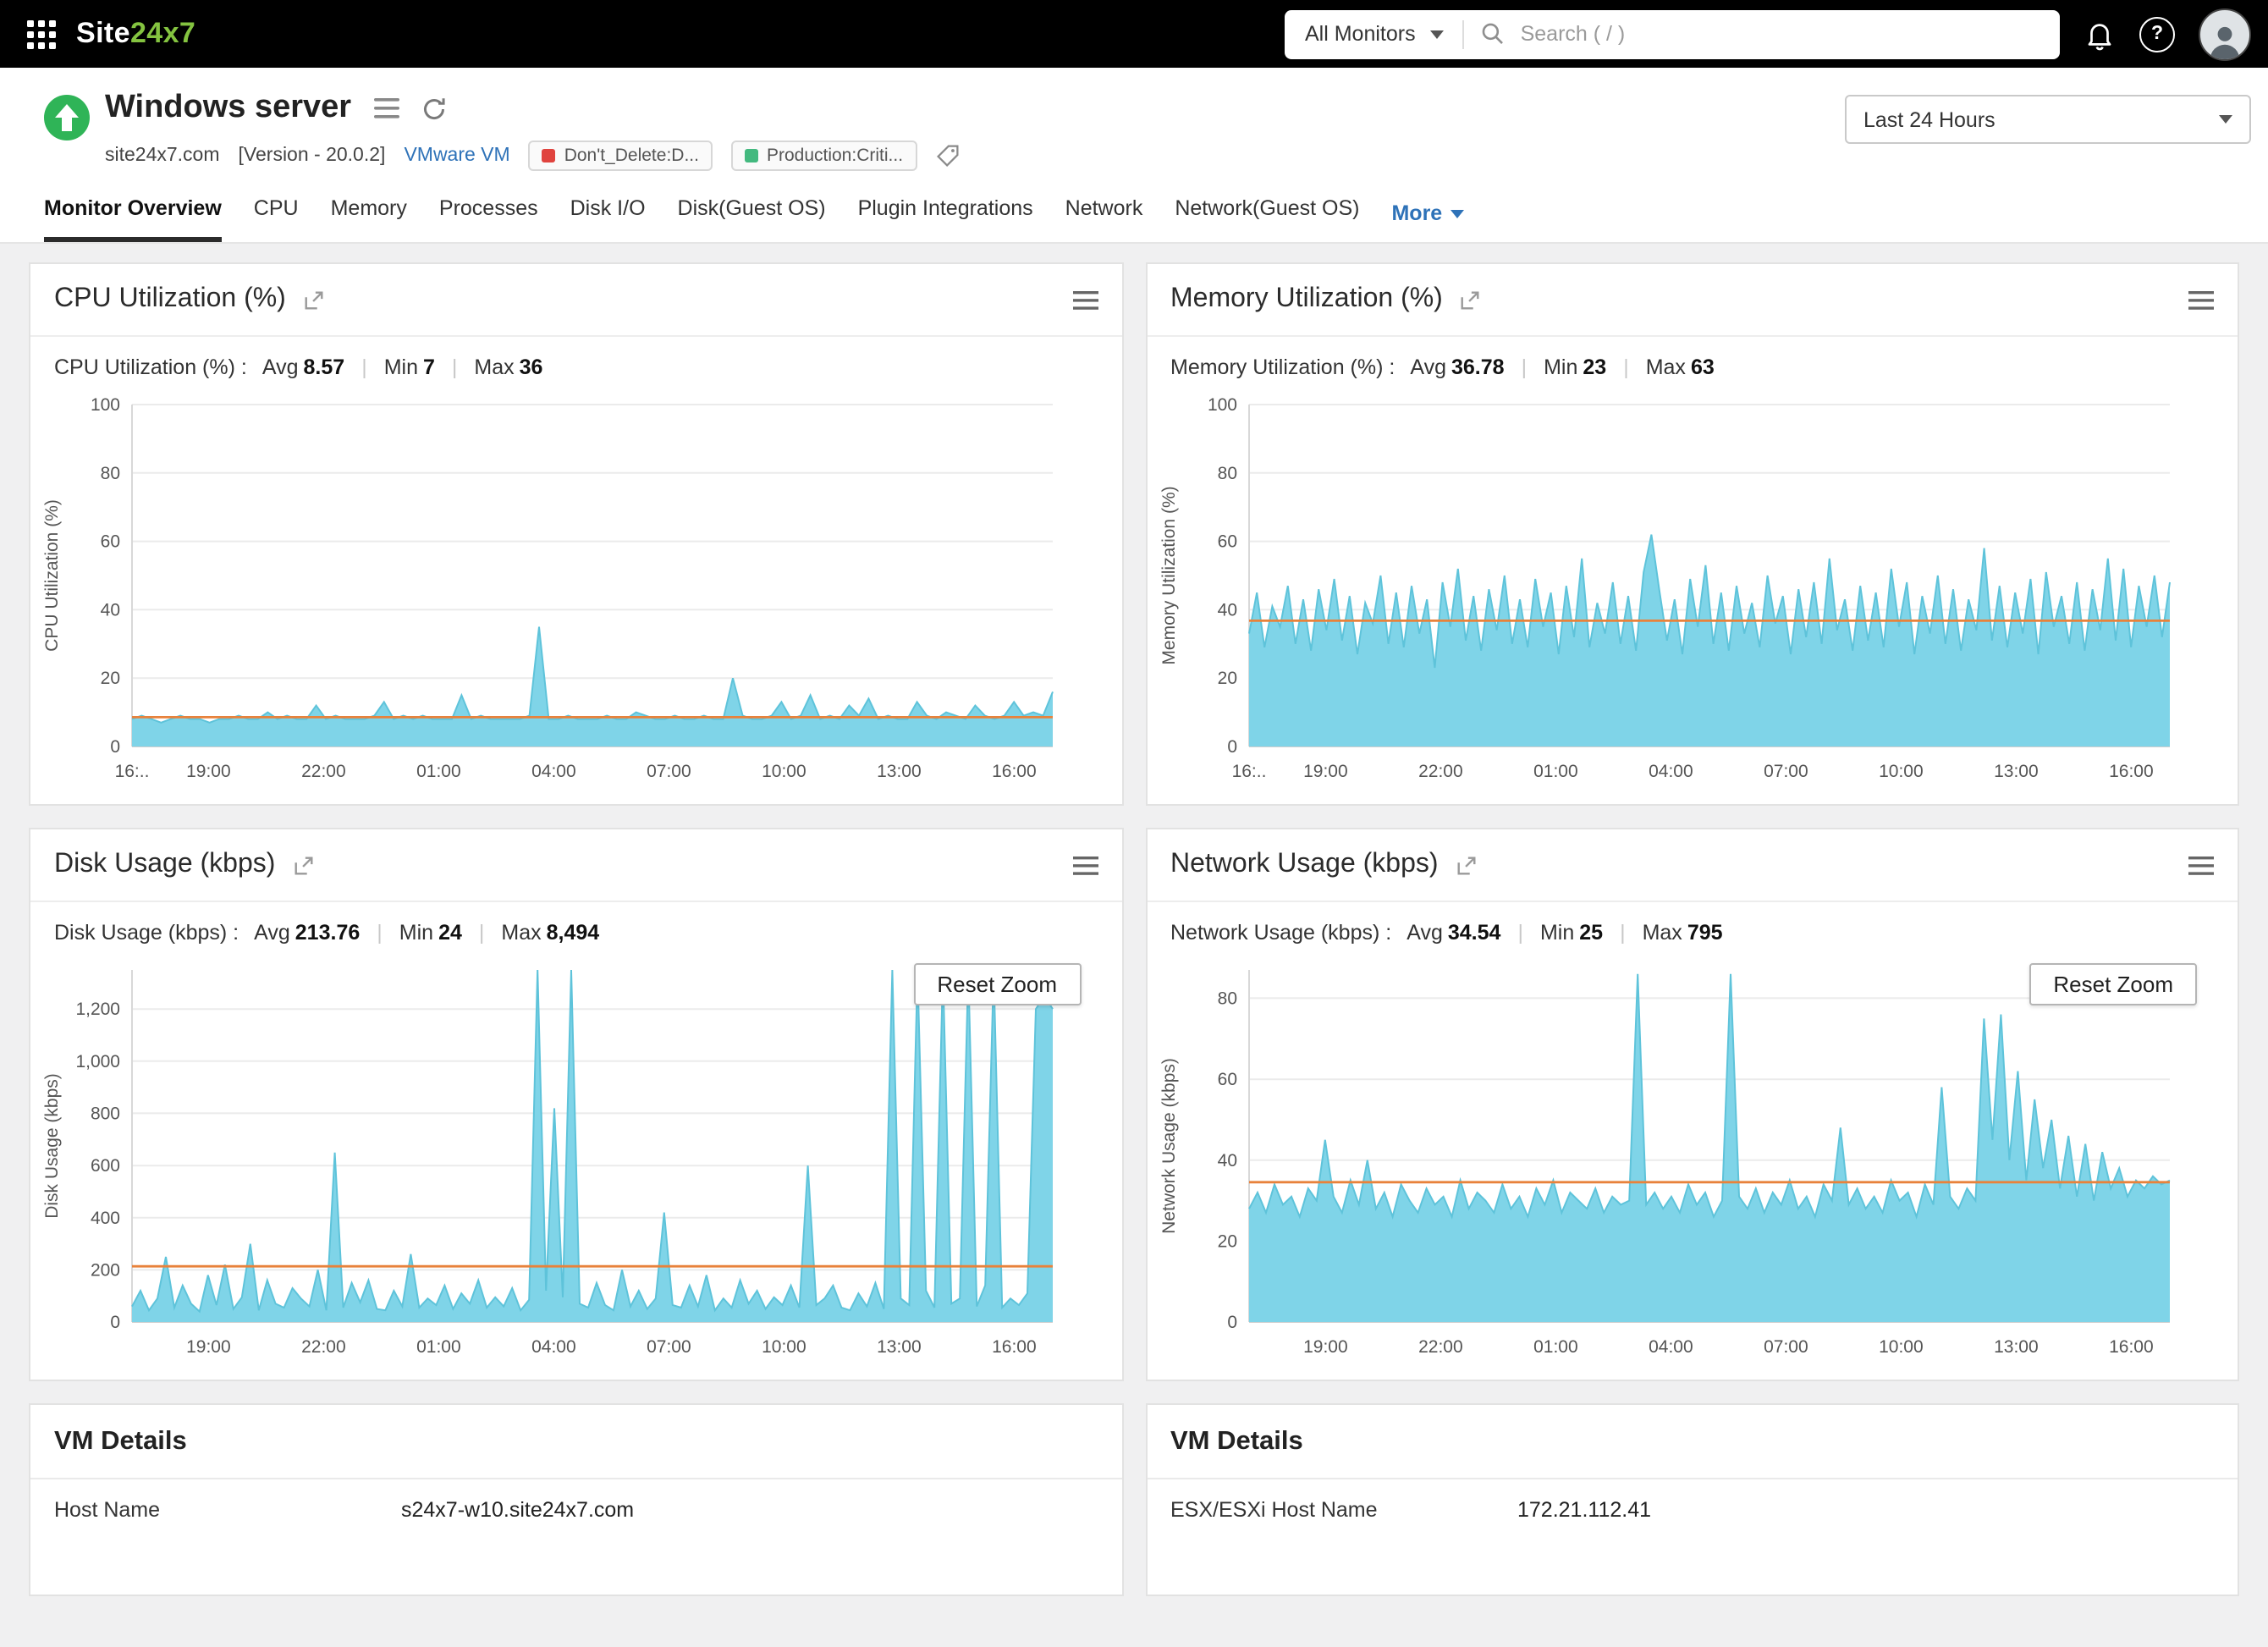  What do you see at coordinates (608, 219) in the screenshot?
I see `tab-disk-io: Disk I/O` at bounding box center [608, 219].